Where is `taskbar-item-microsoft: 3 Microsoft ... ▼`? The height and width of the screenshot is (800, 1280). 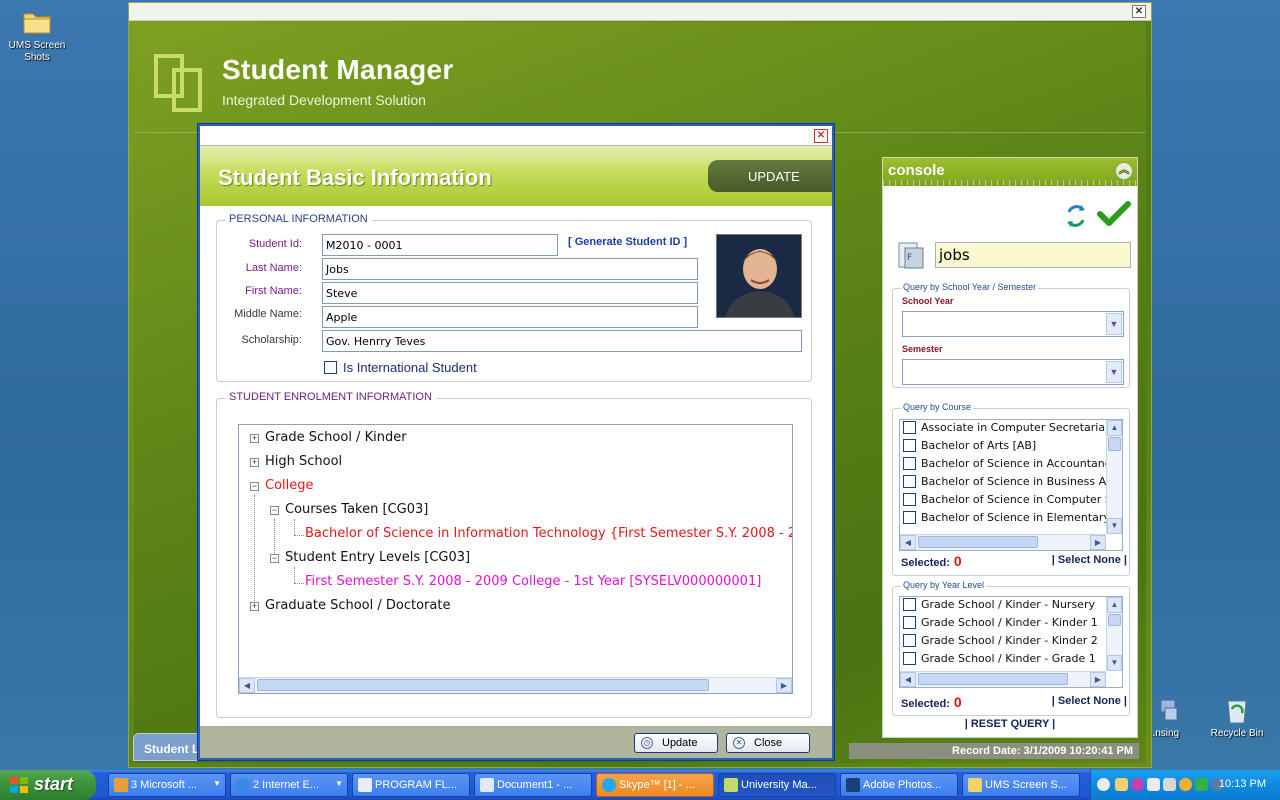 taskbar-item-microsoft: 3 Microsoft ... ▼ is located at coordinates (167, 785).